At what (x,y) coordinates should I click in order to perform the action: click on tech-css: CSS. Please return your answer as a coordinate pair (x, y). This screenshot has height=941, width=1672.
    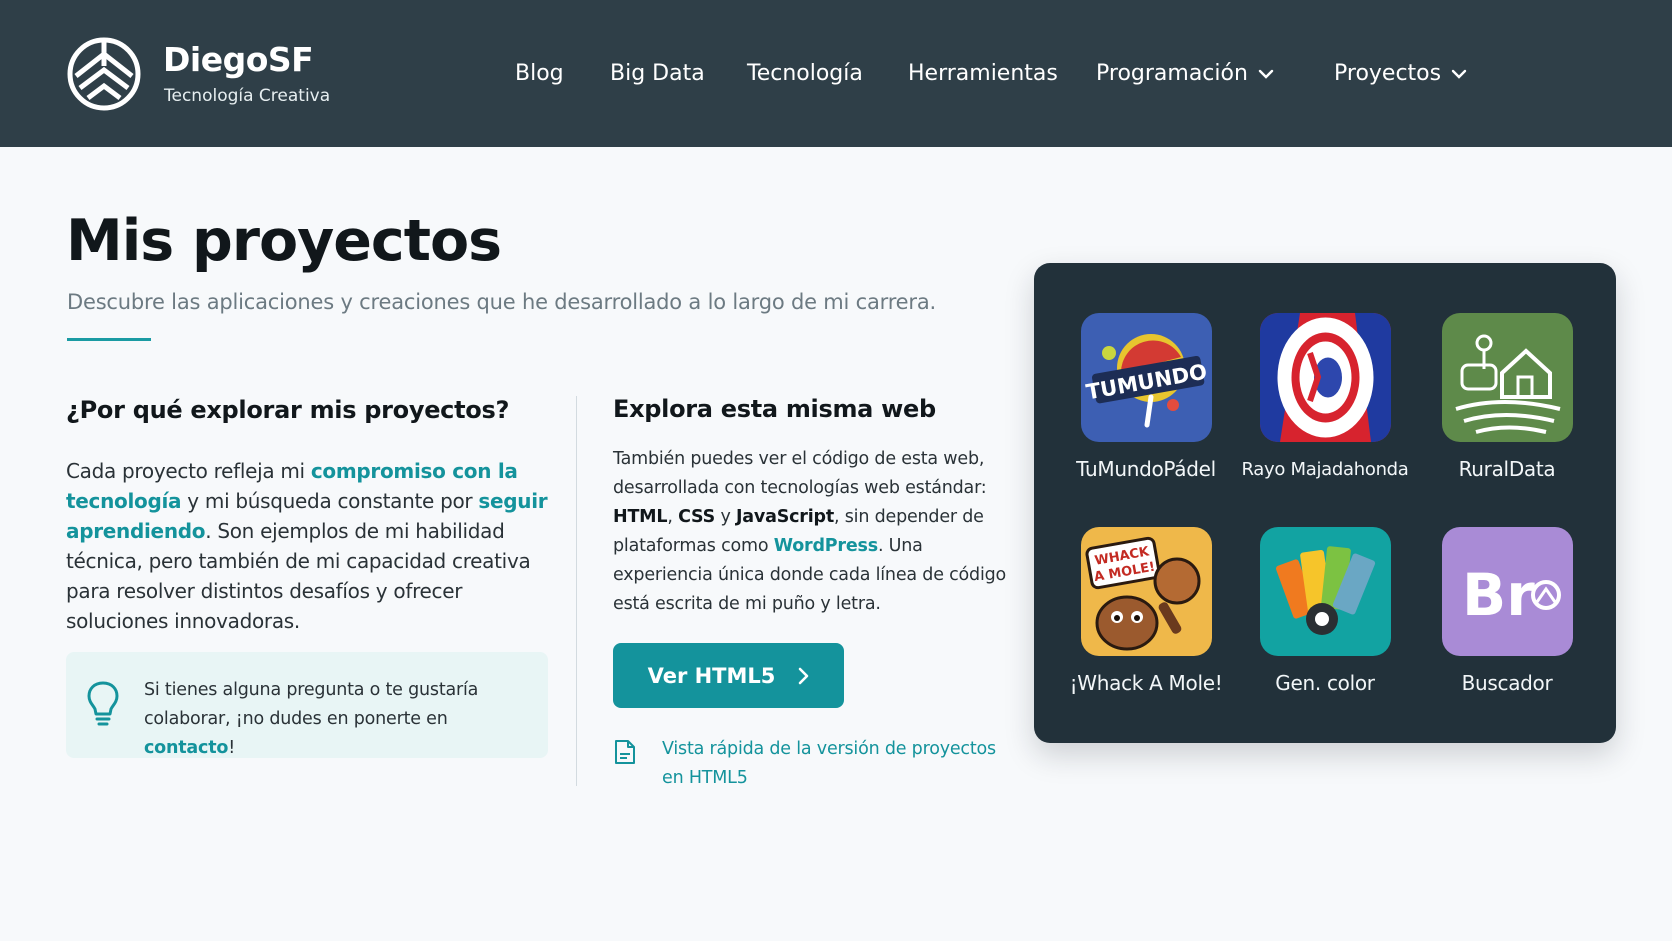
    Looking at the image, I should click on (697, 517).